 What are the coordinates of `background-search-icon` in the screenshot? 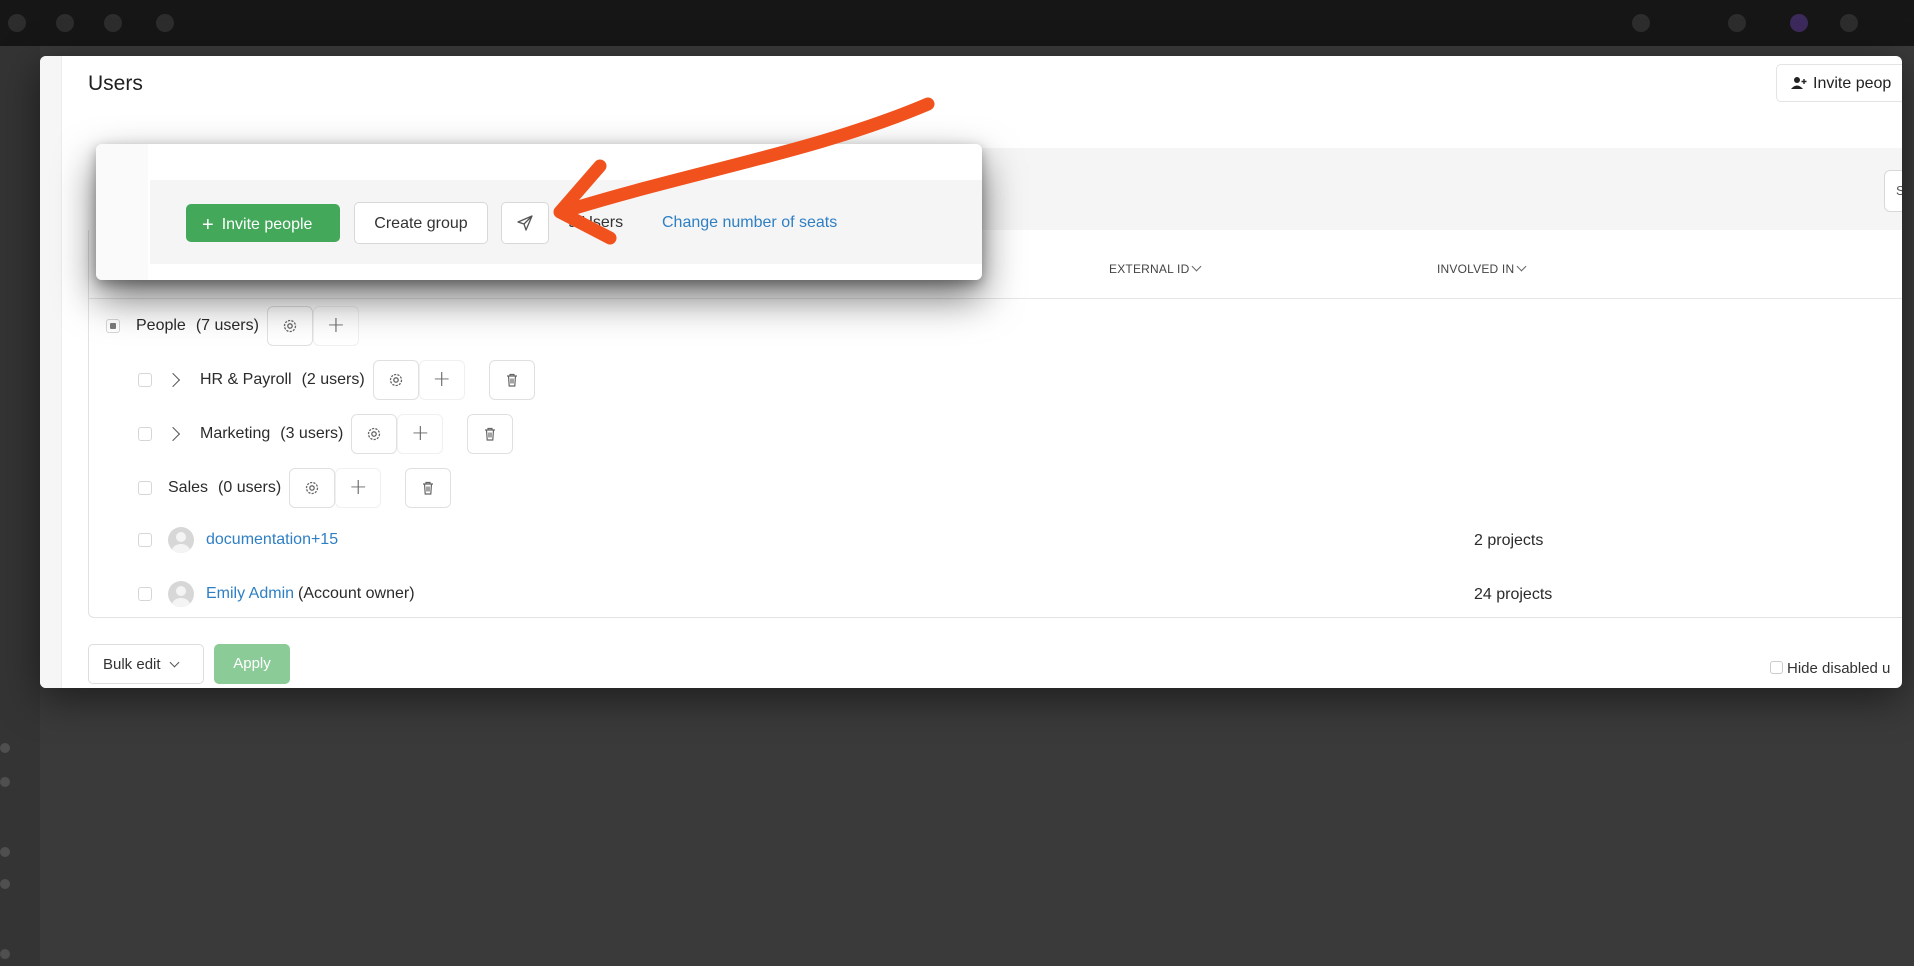 It's located at (1641, 23).